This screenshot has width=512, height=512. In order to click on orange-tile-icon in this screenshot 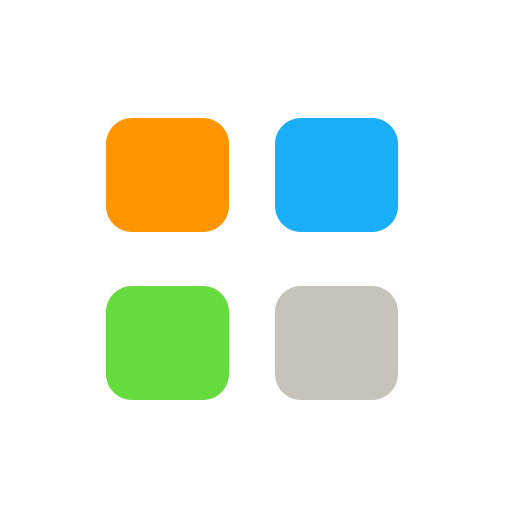, I will do `click(167, 175)`.